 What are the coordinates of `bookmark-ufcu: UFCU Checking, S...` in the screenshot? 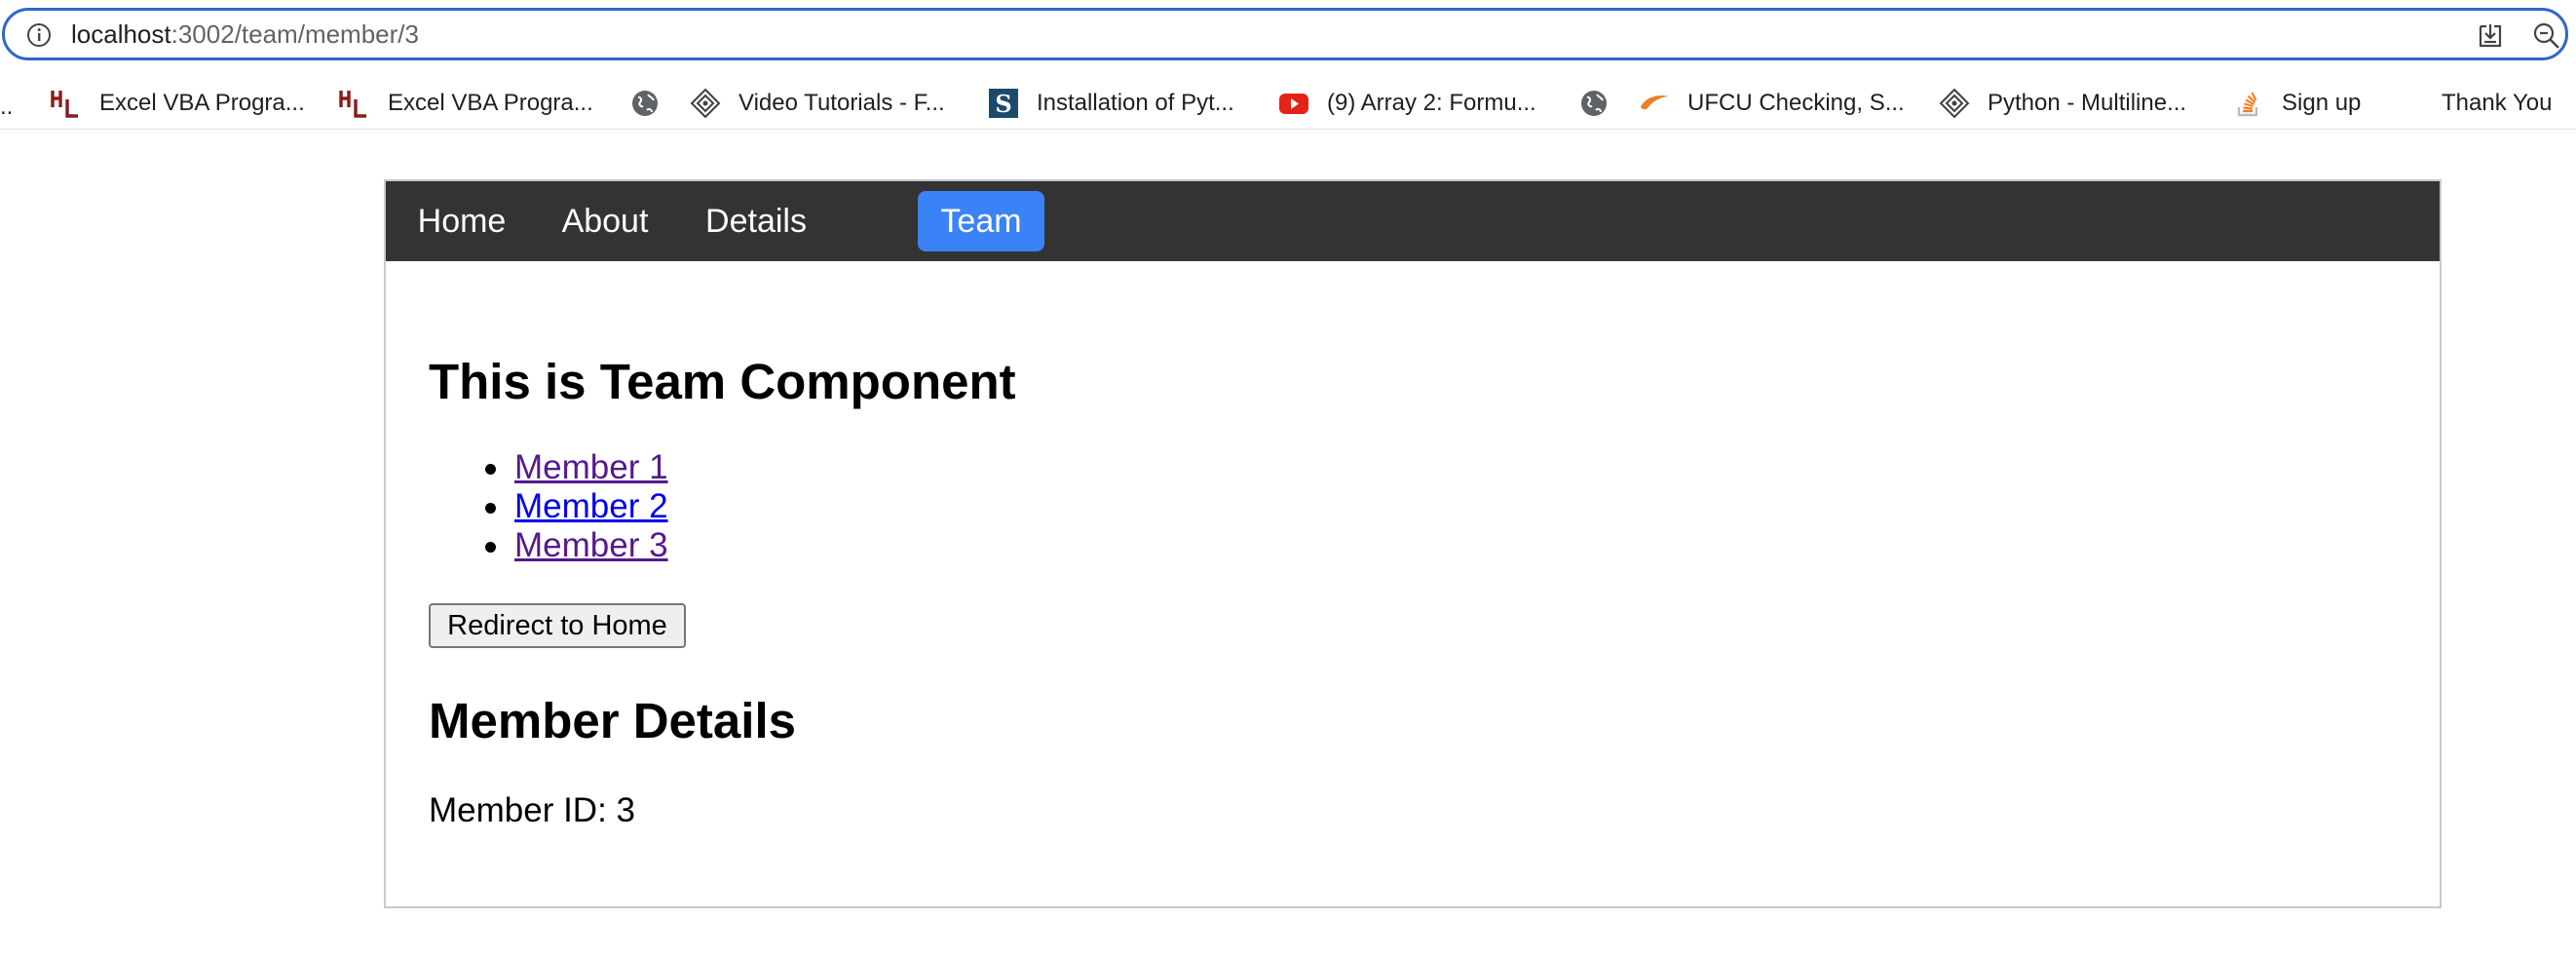 It's located at (1772, 103).